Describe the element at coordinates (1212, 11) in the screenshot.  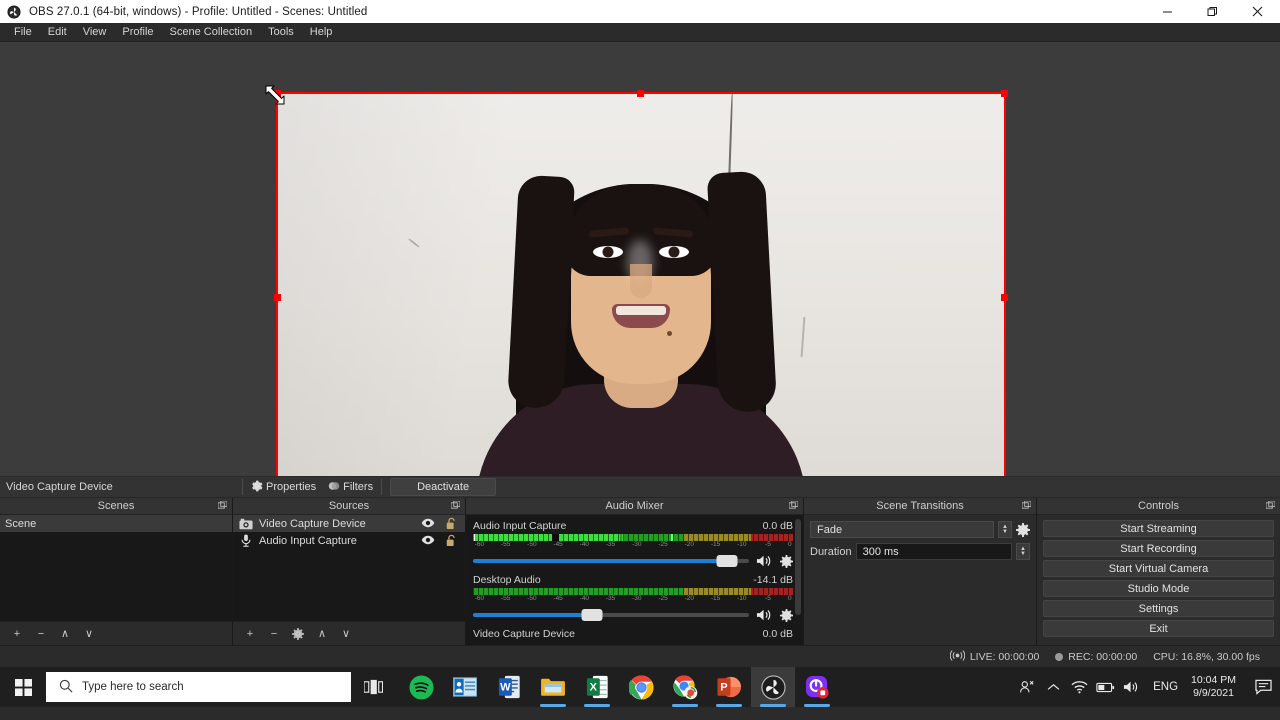
I see `maximize-restore-button` at that location.